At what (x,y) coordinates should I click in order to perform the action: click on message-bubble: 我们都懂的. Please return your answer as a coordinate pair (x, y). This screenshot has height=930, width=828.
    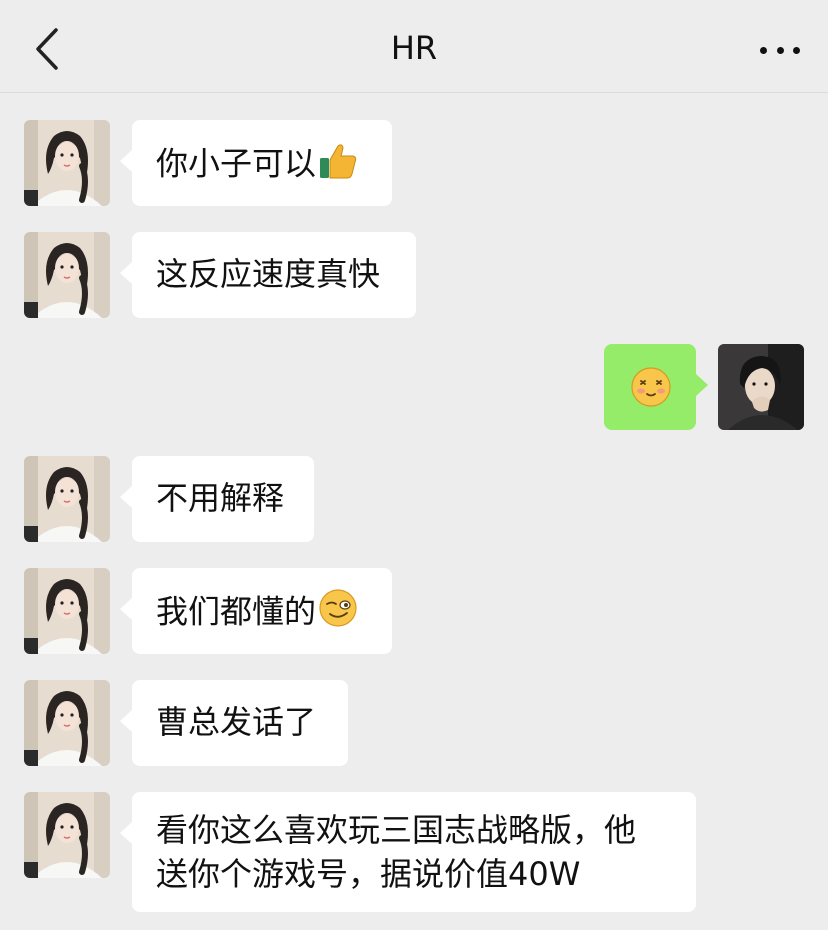
    Looking at the image, I should click on (256, 611).